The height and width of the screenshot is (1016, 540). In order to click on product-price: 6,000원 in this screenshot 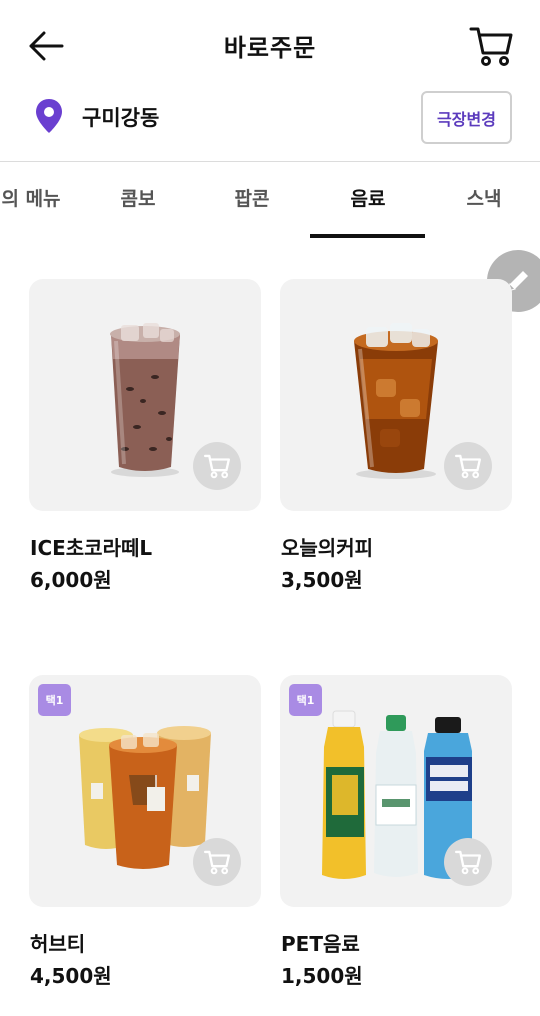, I will do `click(71, 580)`.